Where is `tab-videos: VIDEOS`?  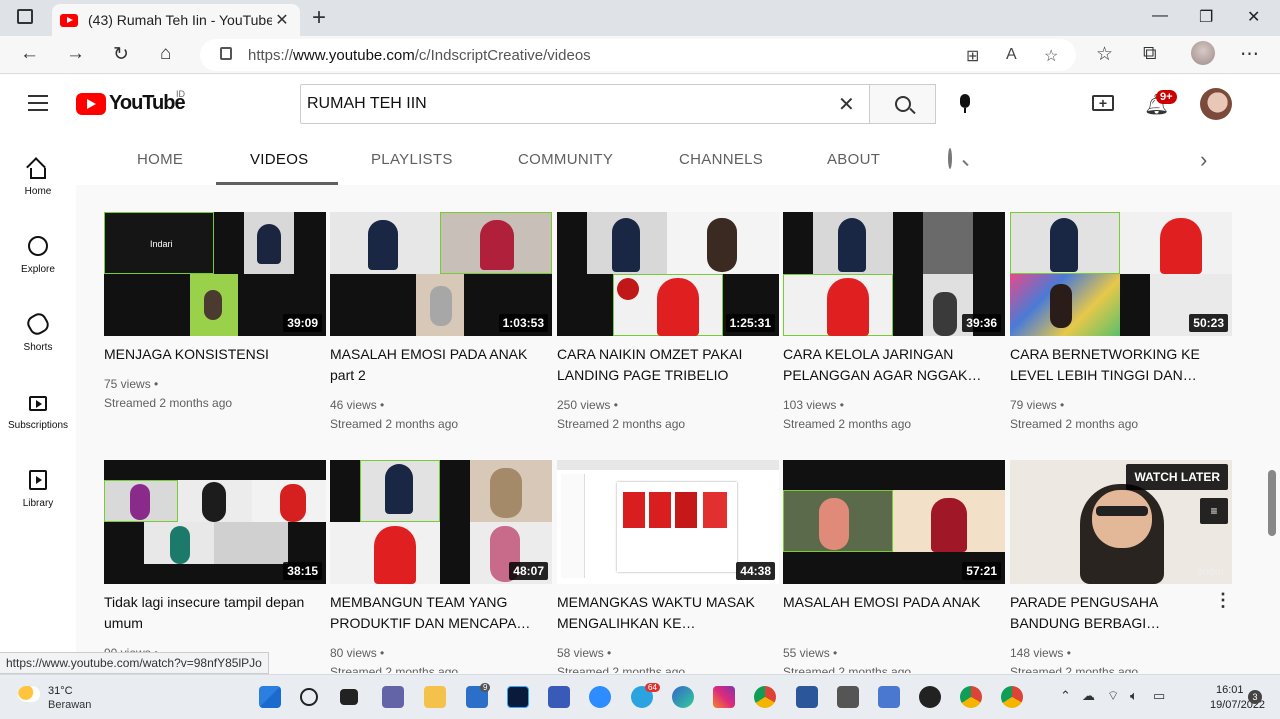
tab-videos: VIDEOS is located at coordinates (279, 159).